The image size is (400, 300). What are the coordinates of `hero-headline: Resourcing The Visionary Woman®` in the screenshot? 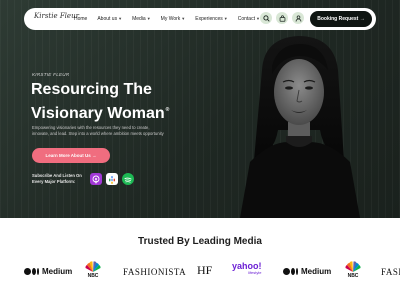 It's located at (121, 102).